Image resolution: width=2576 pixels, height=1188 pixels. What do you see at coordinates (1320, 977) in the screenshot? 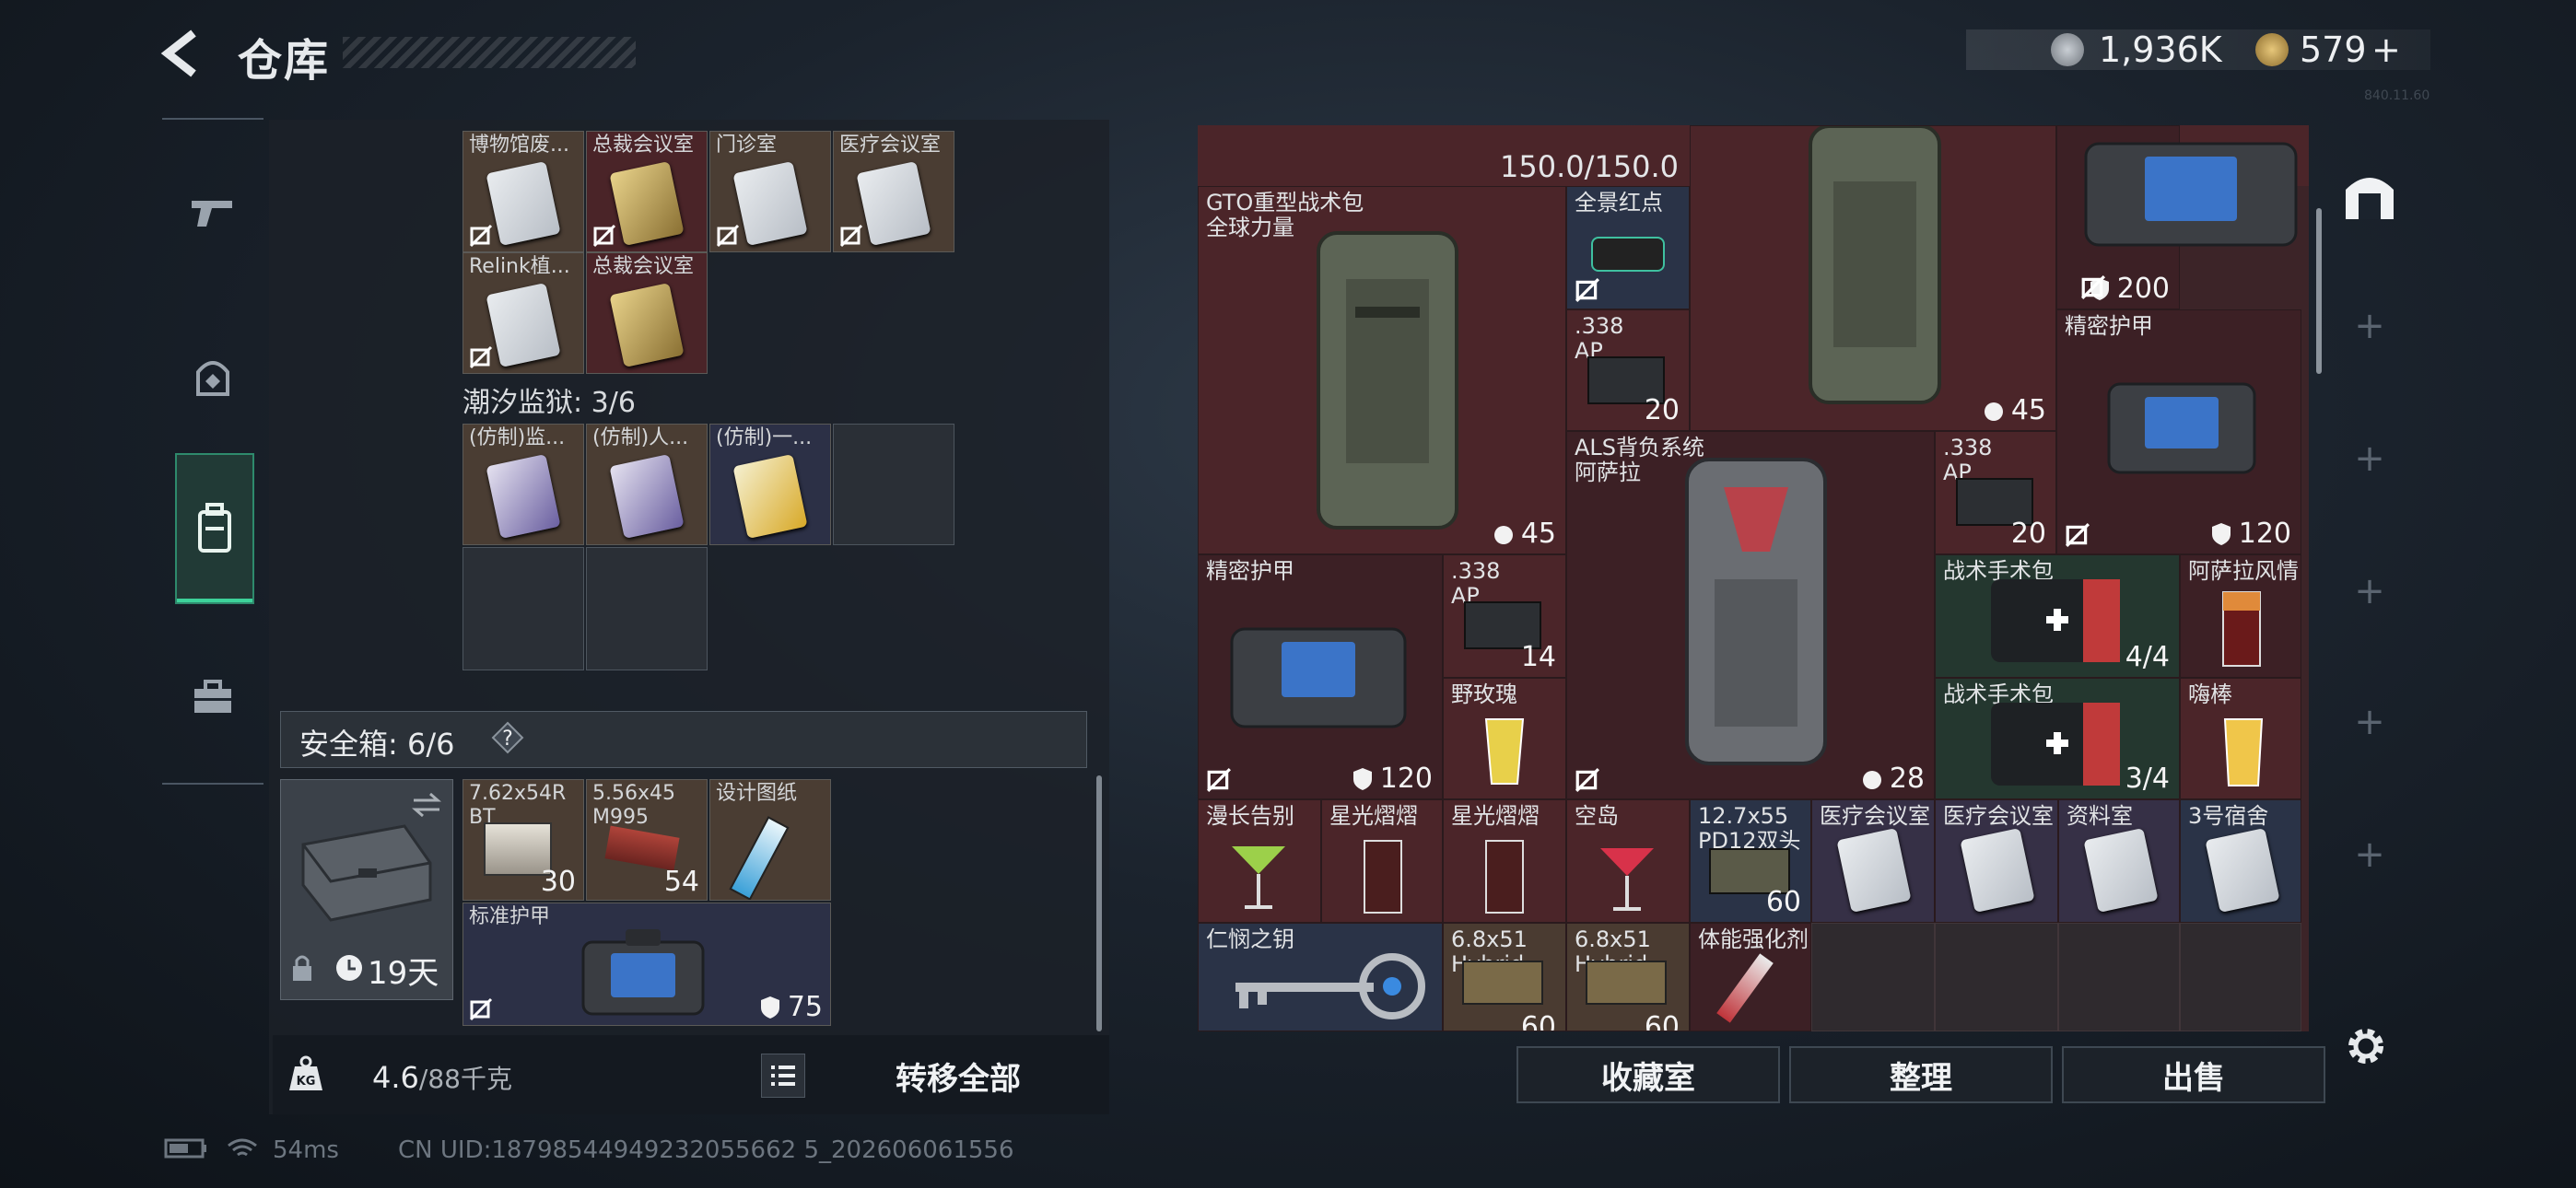
I see `item-key-mercy: 仁悯之钥` at bounding box center [1320, 977].